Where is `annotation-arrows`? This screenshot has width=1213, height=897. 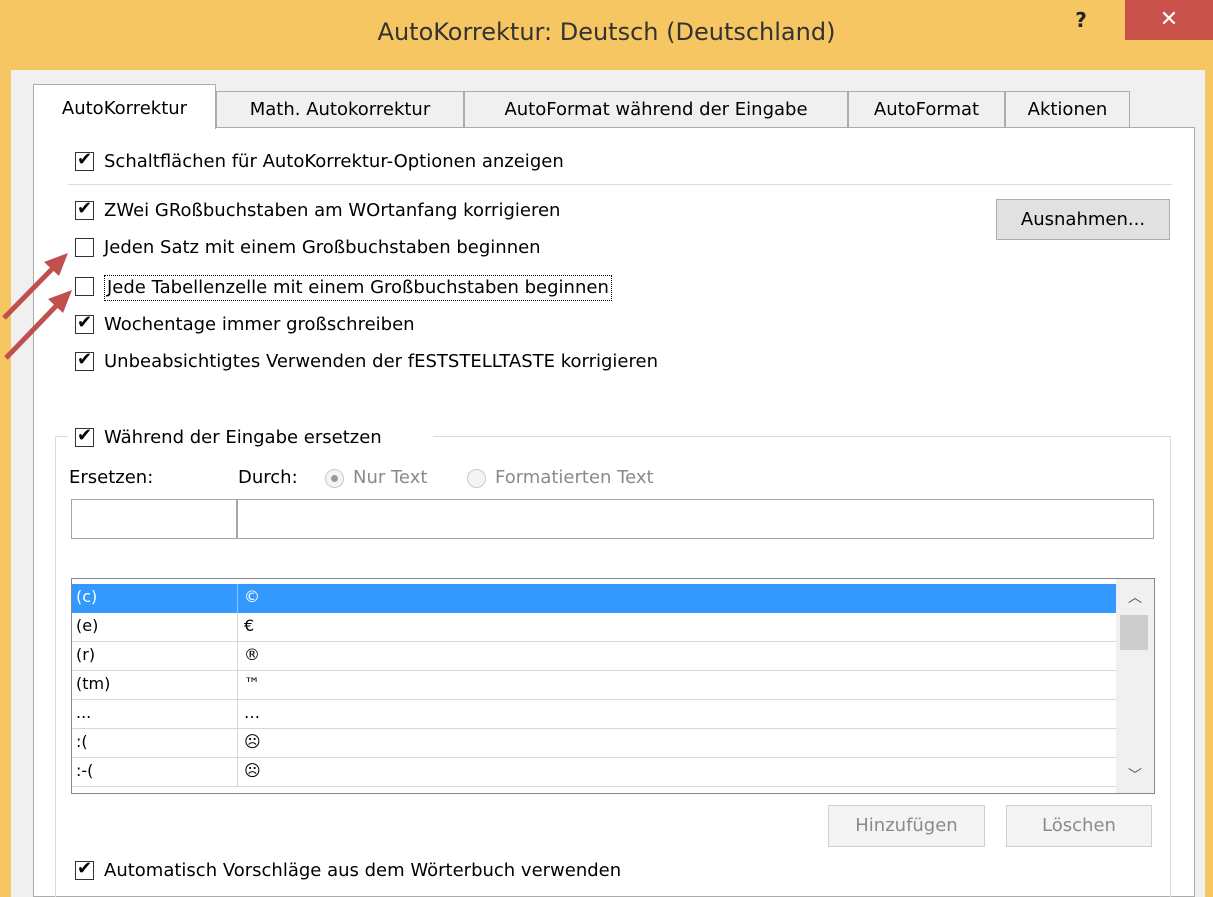
annotation-arrows is located at coordinates (37, 306).